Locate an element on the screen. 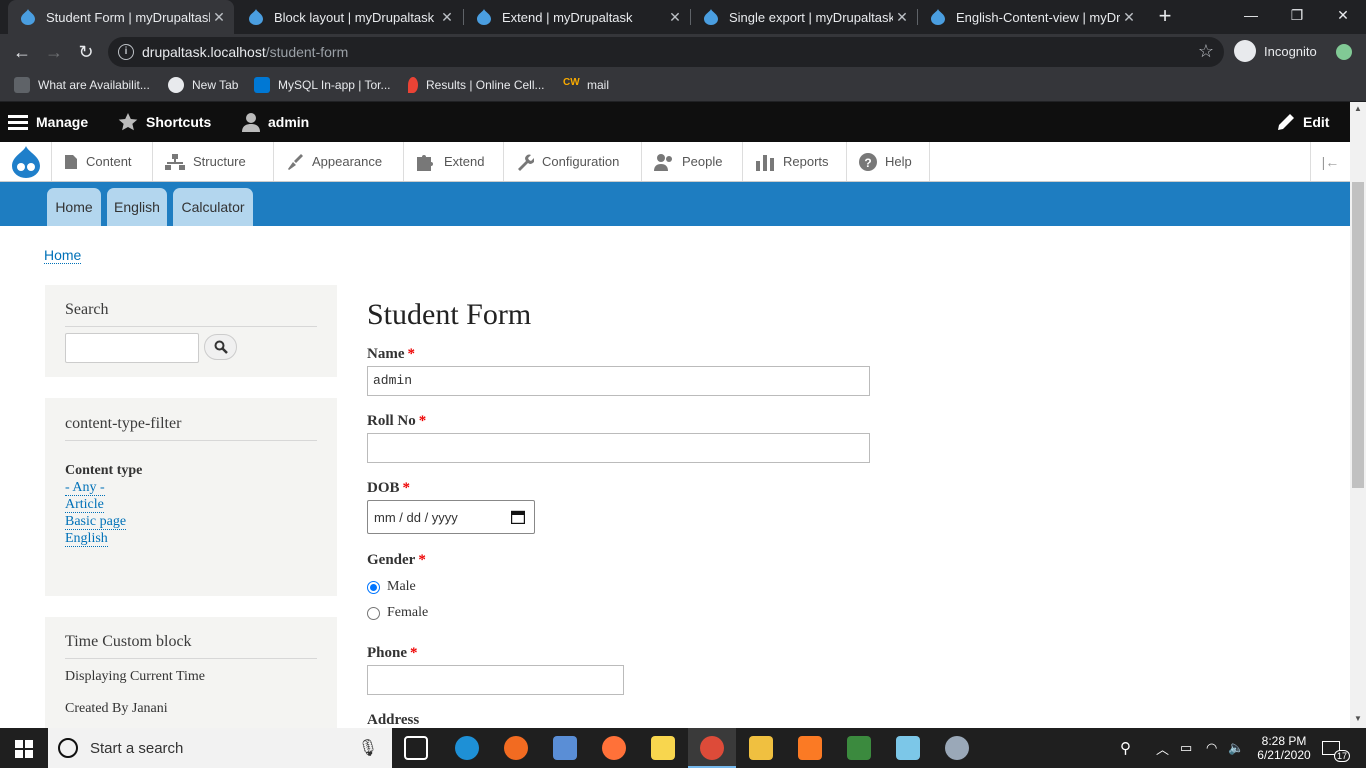 The height and width of the screenshot is (768, 1366). show-hidden-icons: ︿ is located at coordinates (1162, 748).